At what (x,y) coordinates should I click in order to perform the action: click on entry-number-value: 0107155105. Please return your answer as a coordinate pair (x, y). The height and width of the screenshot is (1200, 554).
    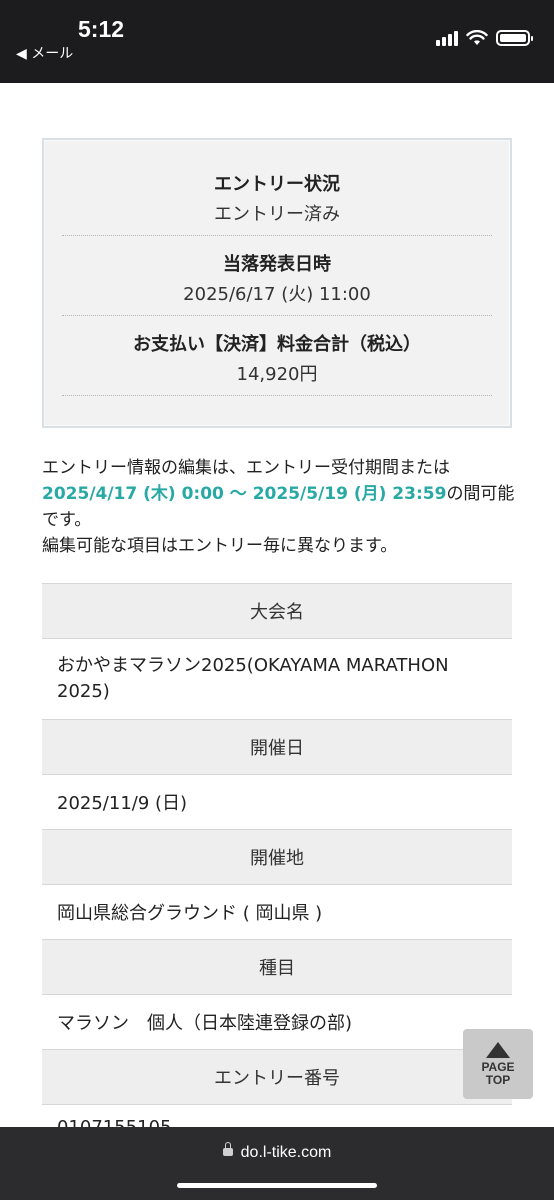
    Looking at the image, I should click on (114, 1122).